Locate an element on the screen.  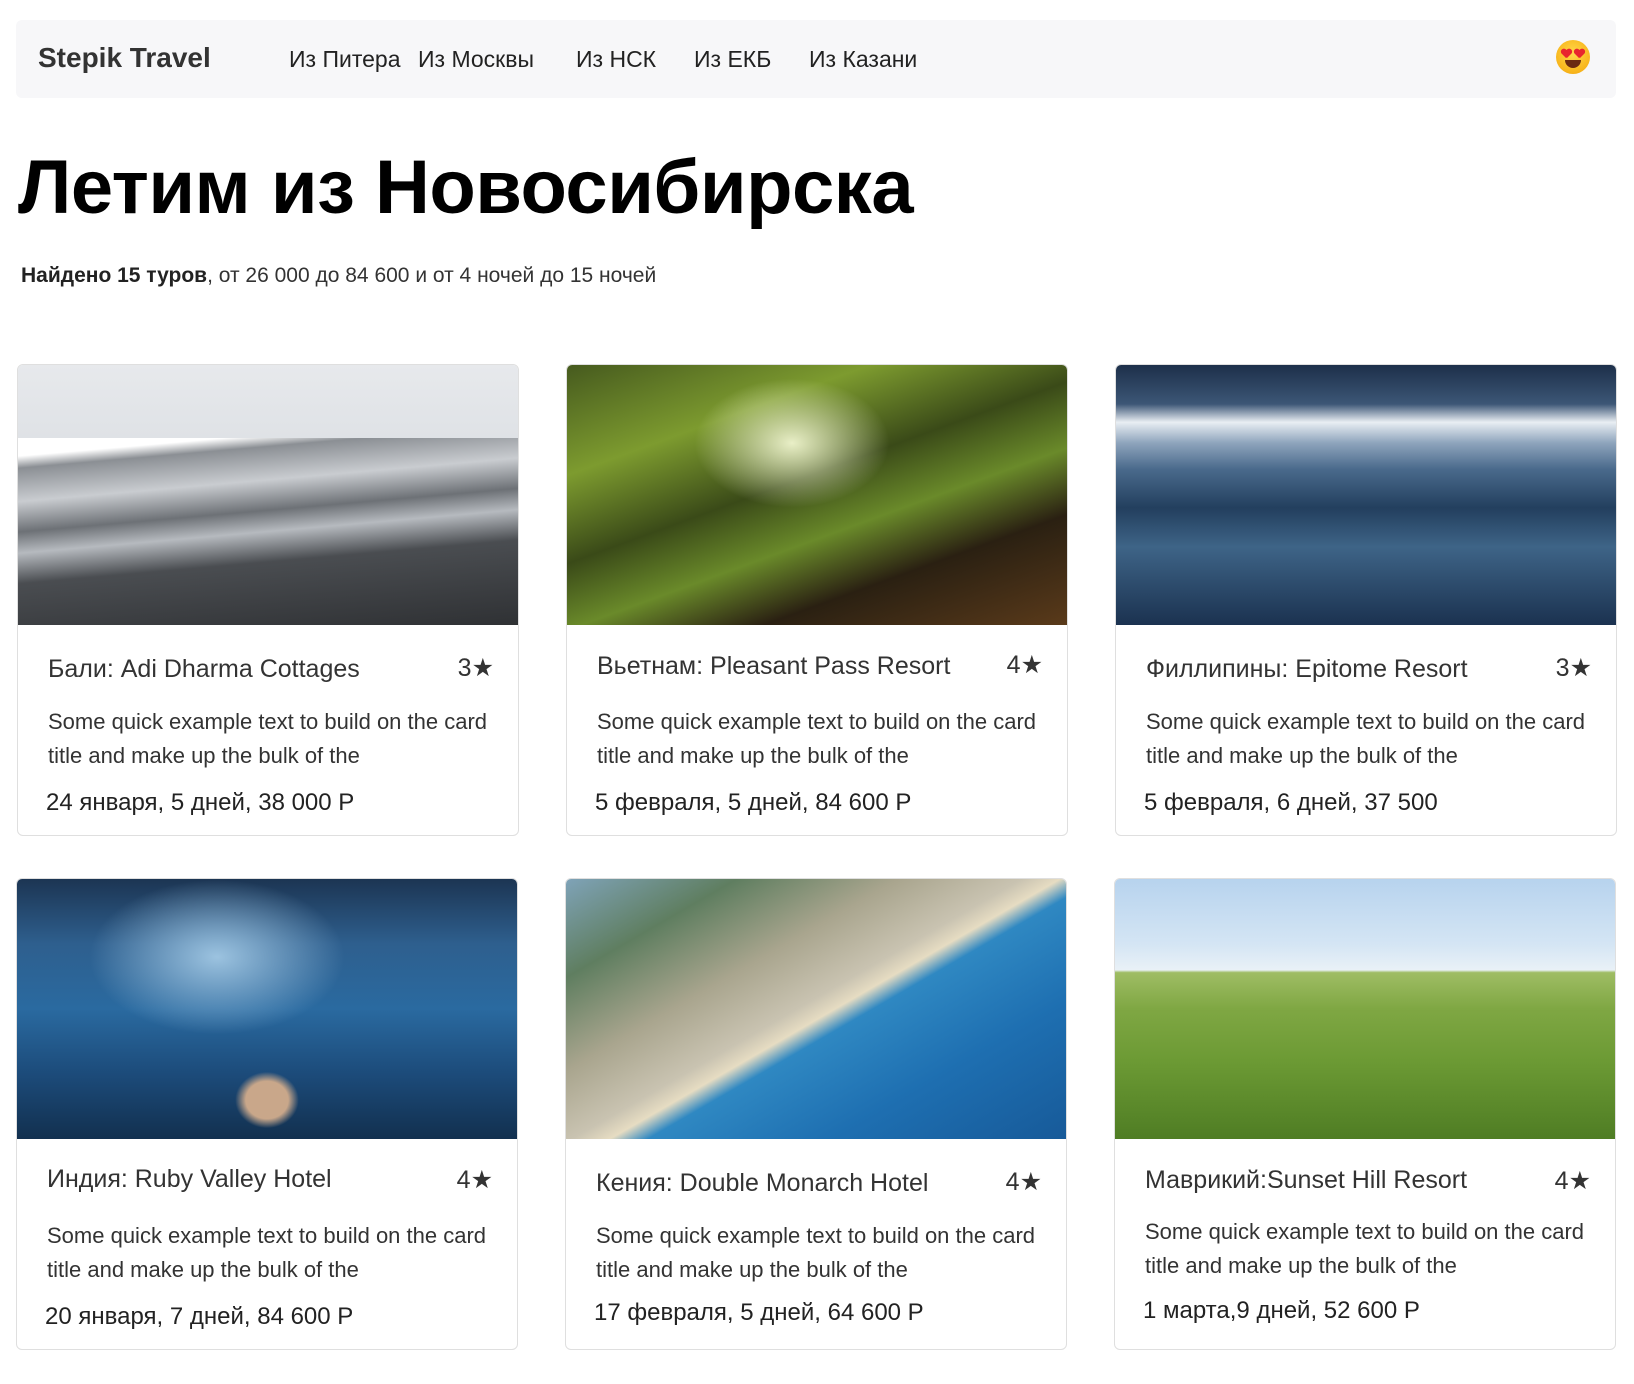
page-title-prefix: Летим из is located at coordinates (196, 187).